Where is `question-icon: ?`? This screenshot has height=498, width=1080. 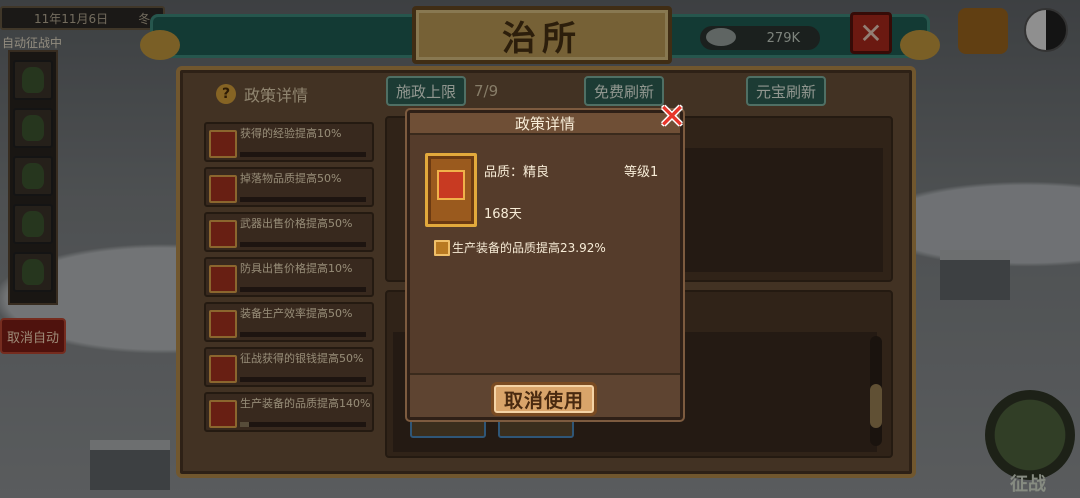
question-icon: ? is located at coordinates (226, 94).